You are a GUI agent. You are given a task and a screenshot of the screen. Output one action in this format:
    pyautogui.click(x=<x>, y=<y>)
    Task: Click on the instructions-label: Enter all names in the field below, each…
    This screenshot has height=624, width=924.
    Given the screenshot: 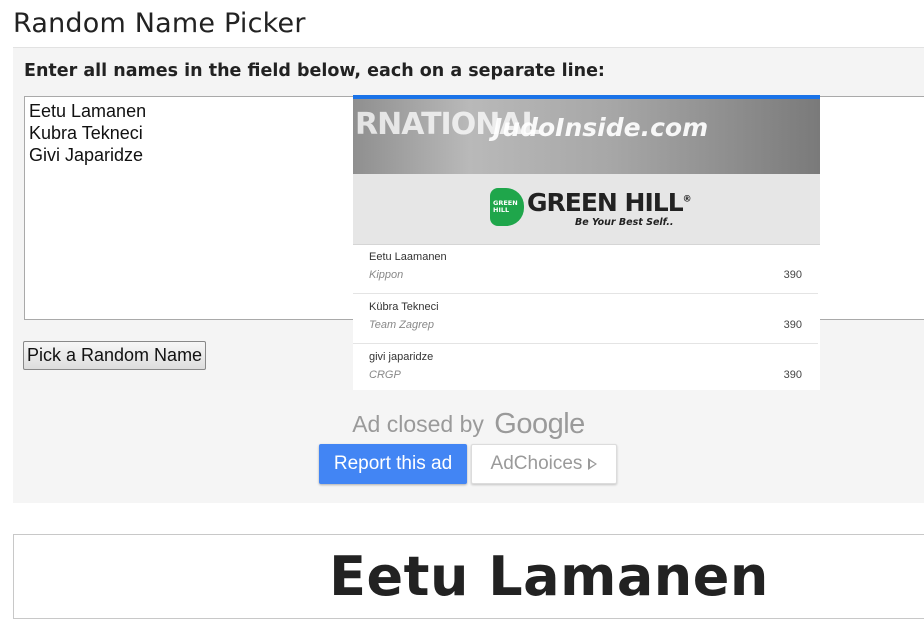 What is the action you would take?
    pyautogui.click(x=314, y=71)
    